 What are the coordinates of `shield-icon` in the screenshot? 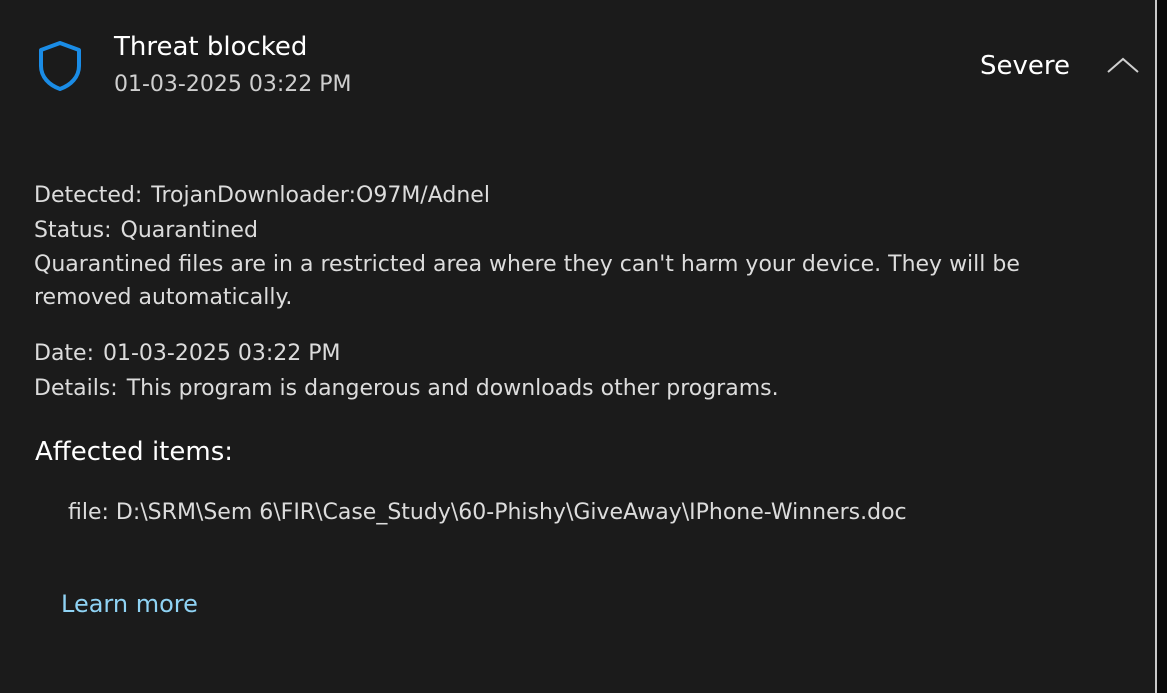 It's located at (60, 66).